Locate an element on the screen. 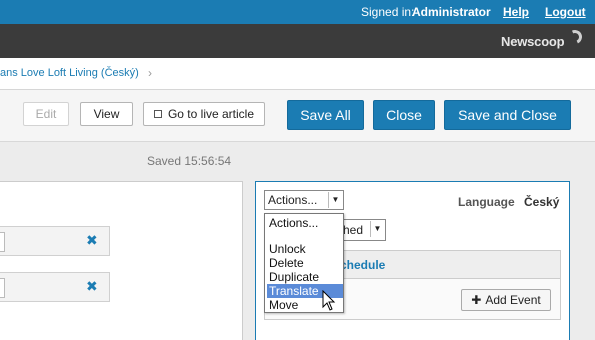 This screenshot has height=340, width=595. mouse-cursor-icon is located at coordinates (329, 300).